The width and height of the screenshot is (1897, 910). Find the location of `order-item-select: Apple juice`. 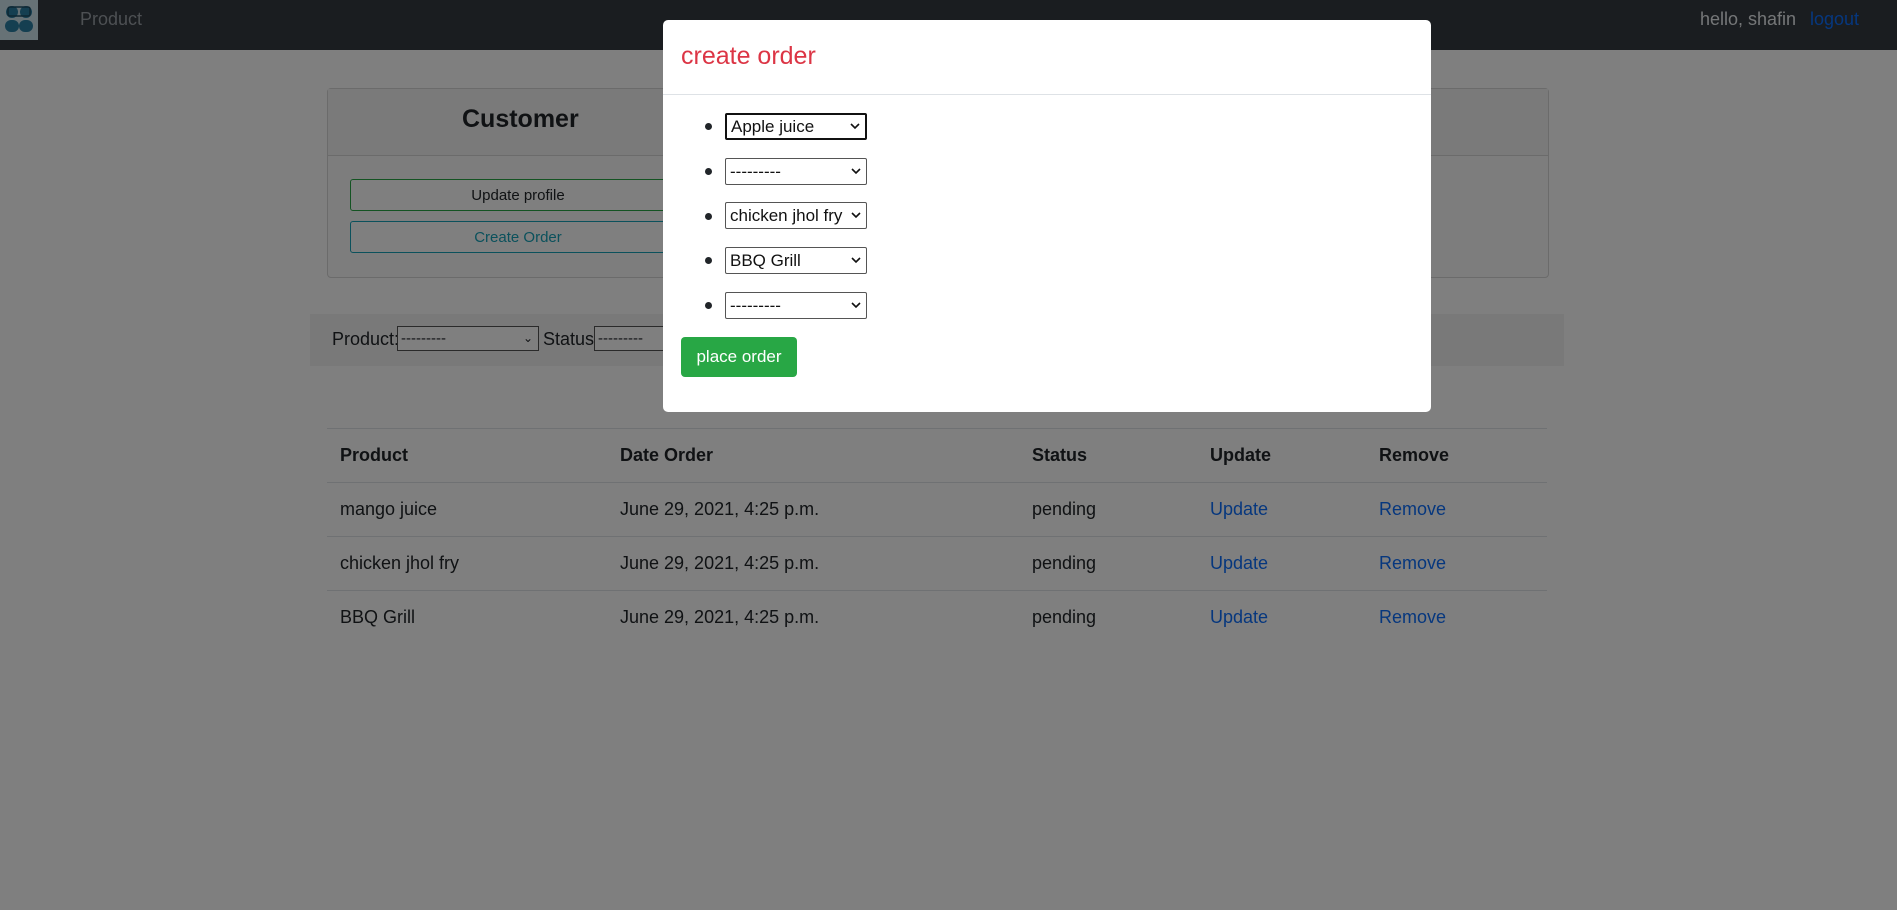

order-item-select: Apple juice is located at coordinates (796, 126).